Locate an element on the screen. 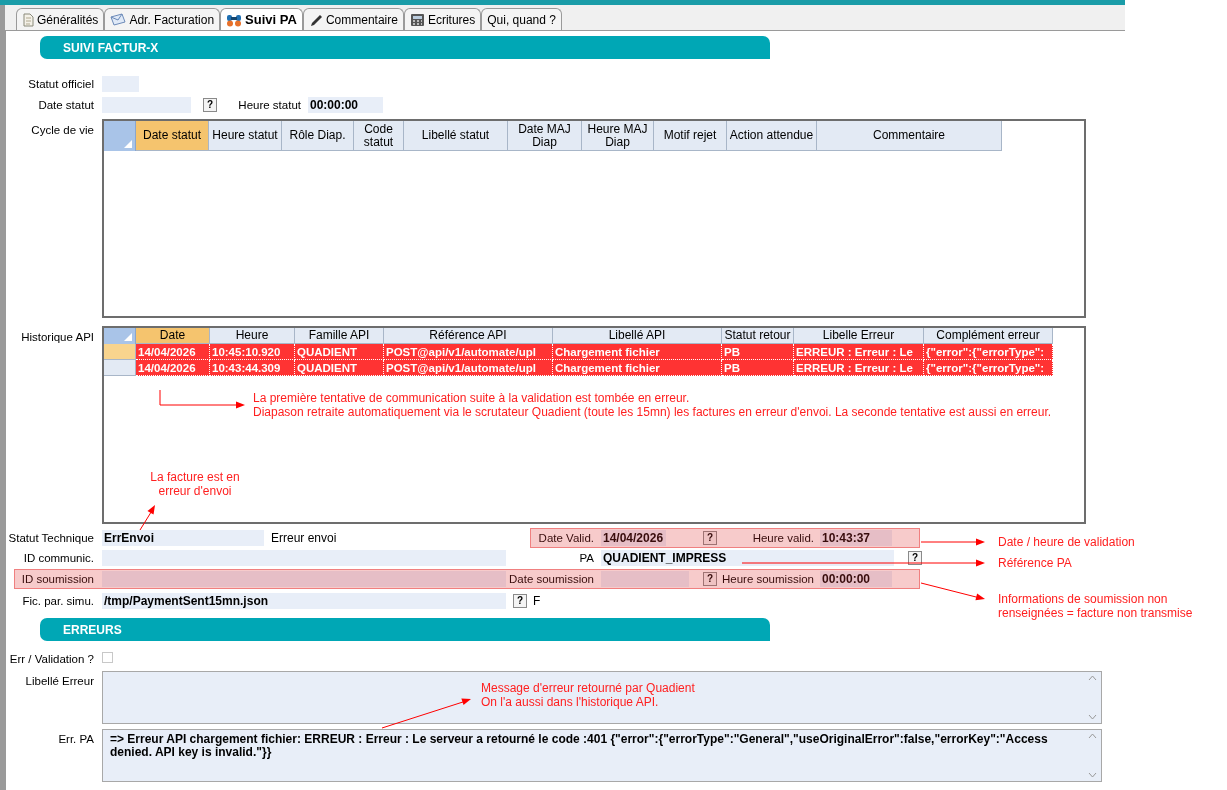 This screenshot has width=1227, height=790. tab: Ecritures is located at coordinates (442, 19).